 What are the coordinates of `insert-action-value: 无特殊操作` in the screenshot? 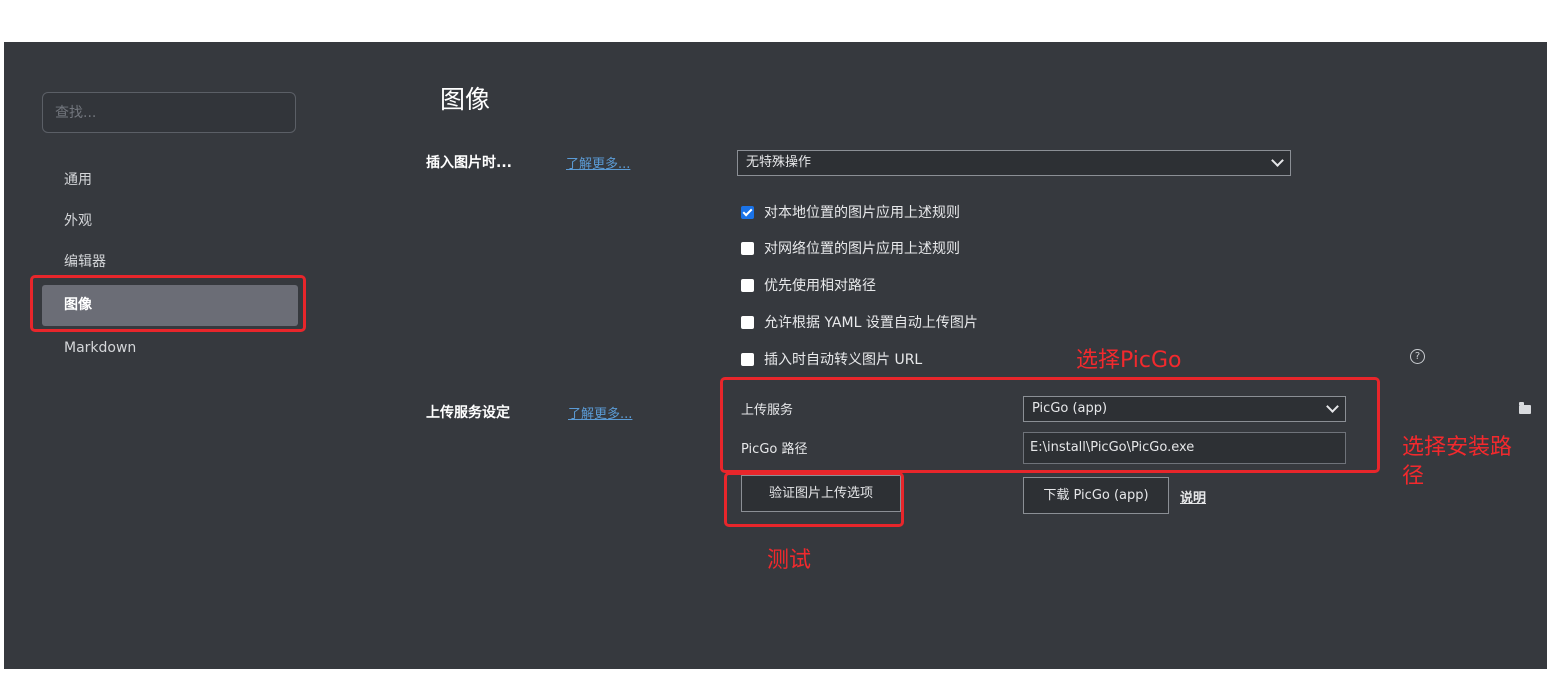 It's located at (779, 162).